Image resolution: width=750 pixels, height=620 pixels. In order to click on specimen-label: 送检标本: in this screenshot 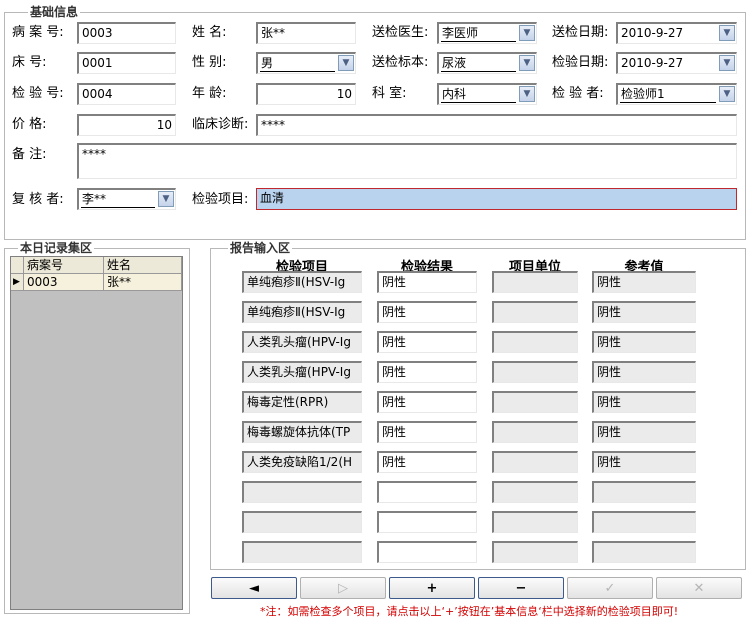, I will do `click(400, 62)`.